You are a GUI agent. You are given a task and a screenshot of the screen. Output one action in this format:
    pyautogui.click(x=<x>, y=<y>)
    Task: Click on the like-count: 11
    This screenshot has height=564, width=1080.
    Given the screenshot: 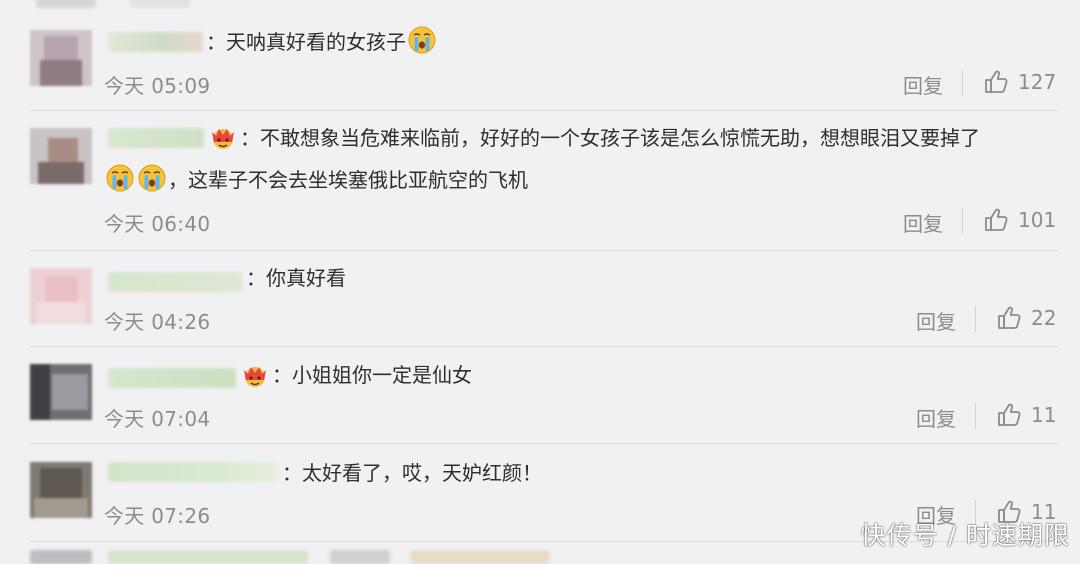 What is the action you would take?
    pyautogui.click(x=1044, y=415)
    